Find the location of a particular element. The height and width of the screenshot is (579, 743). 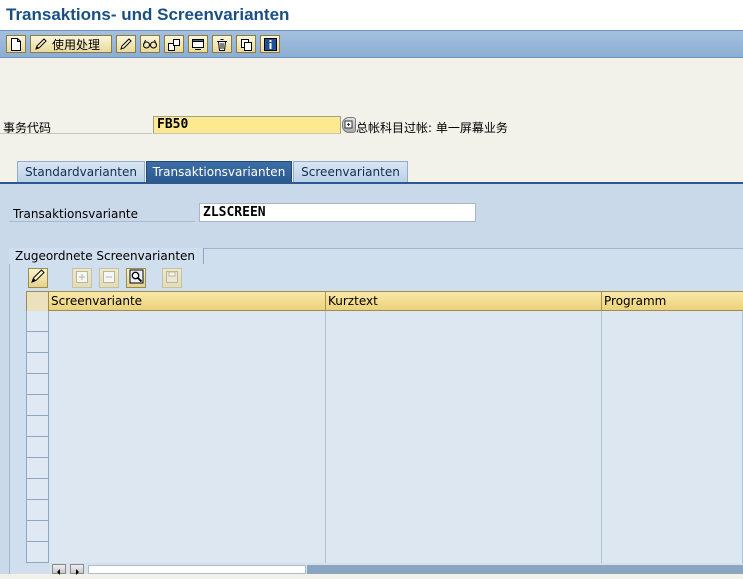

duplicate-button is located at coordinates (246, 44).